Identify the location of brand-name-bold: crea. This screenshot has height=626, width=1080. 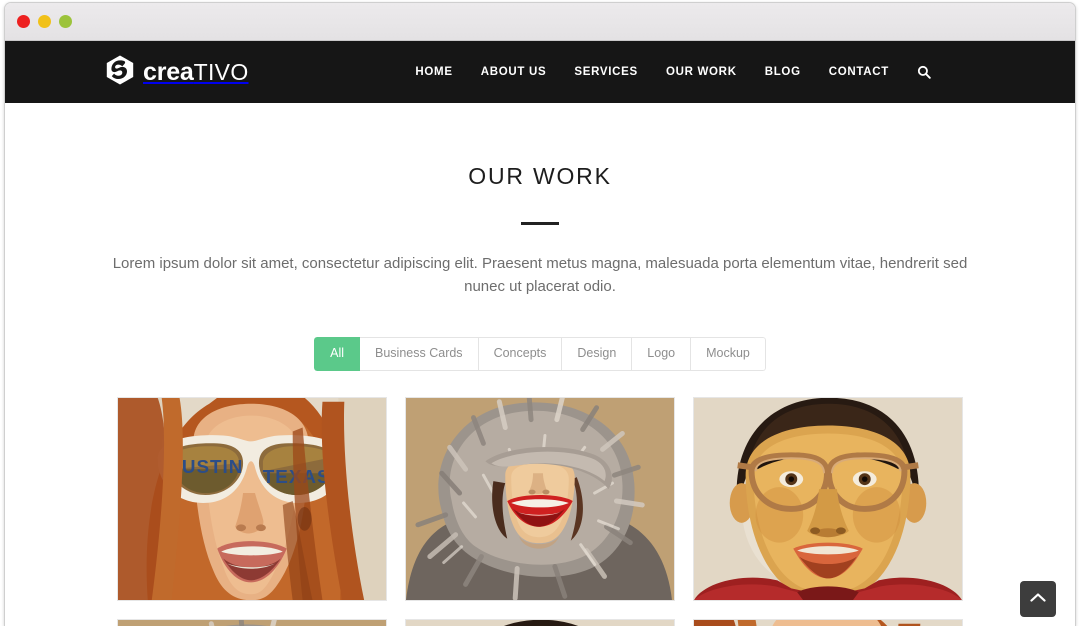
(168, 71).